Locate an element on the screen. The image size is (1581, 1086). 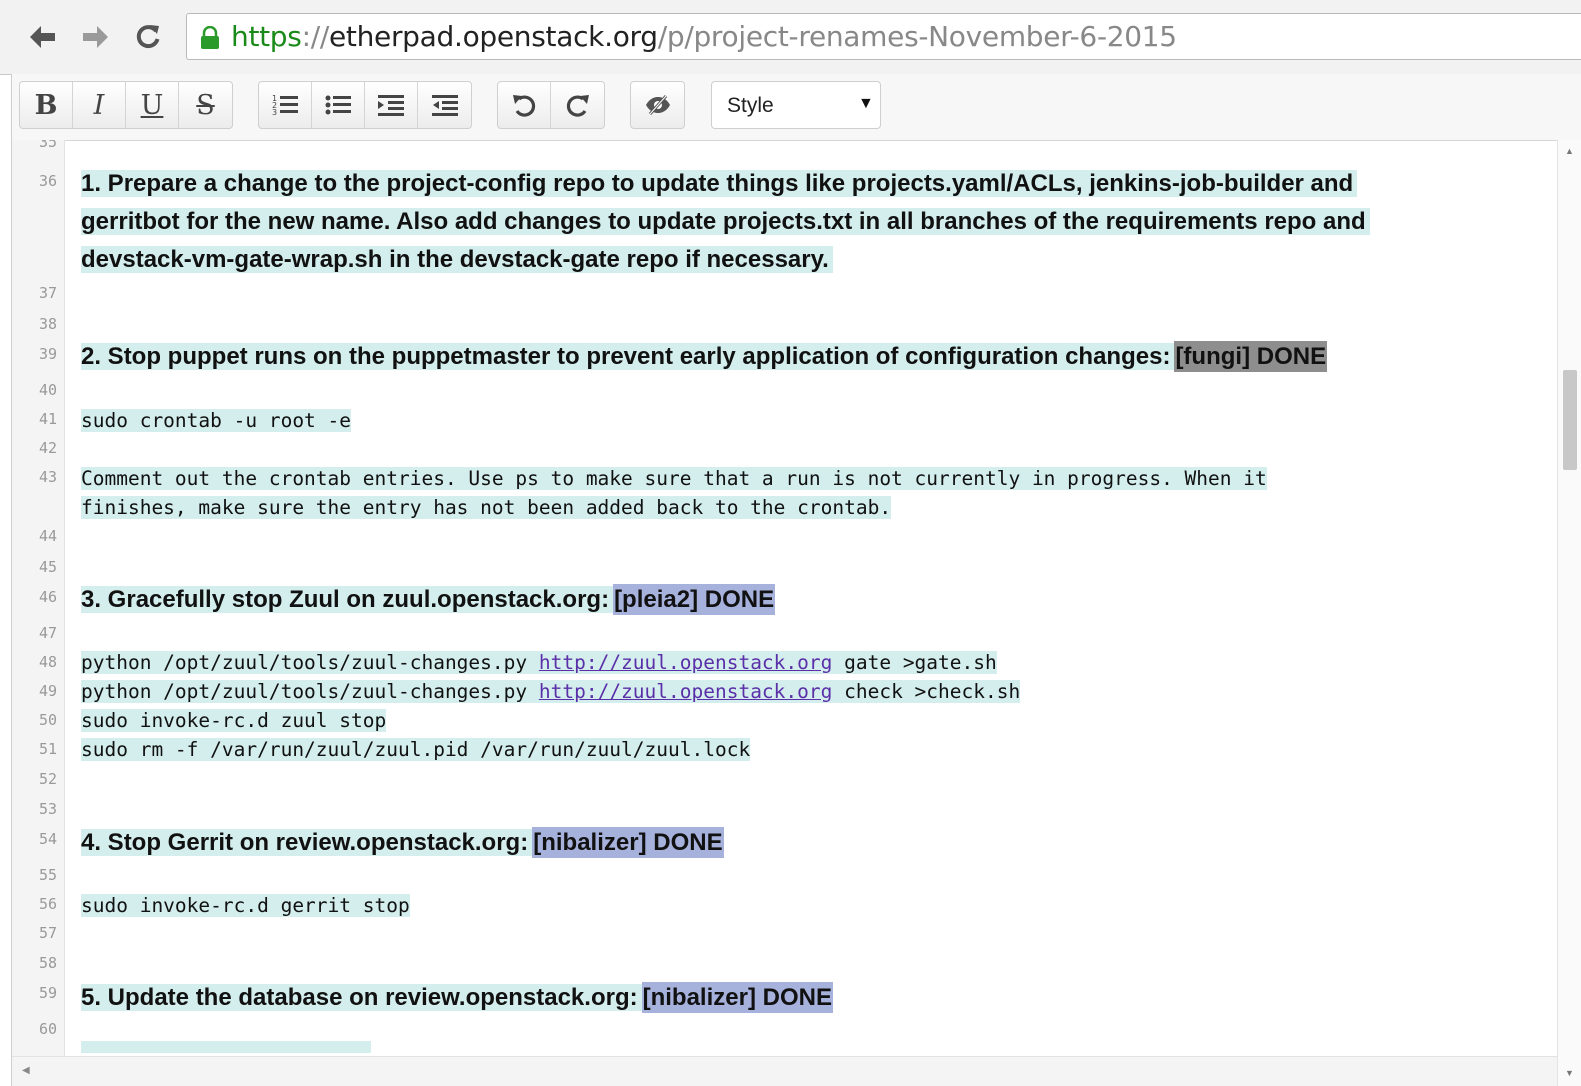
line-number: 35 is located at coordinates (47, 145).